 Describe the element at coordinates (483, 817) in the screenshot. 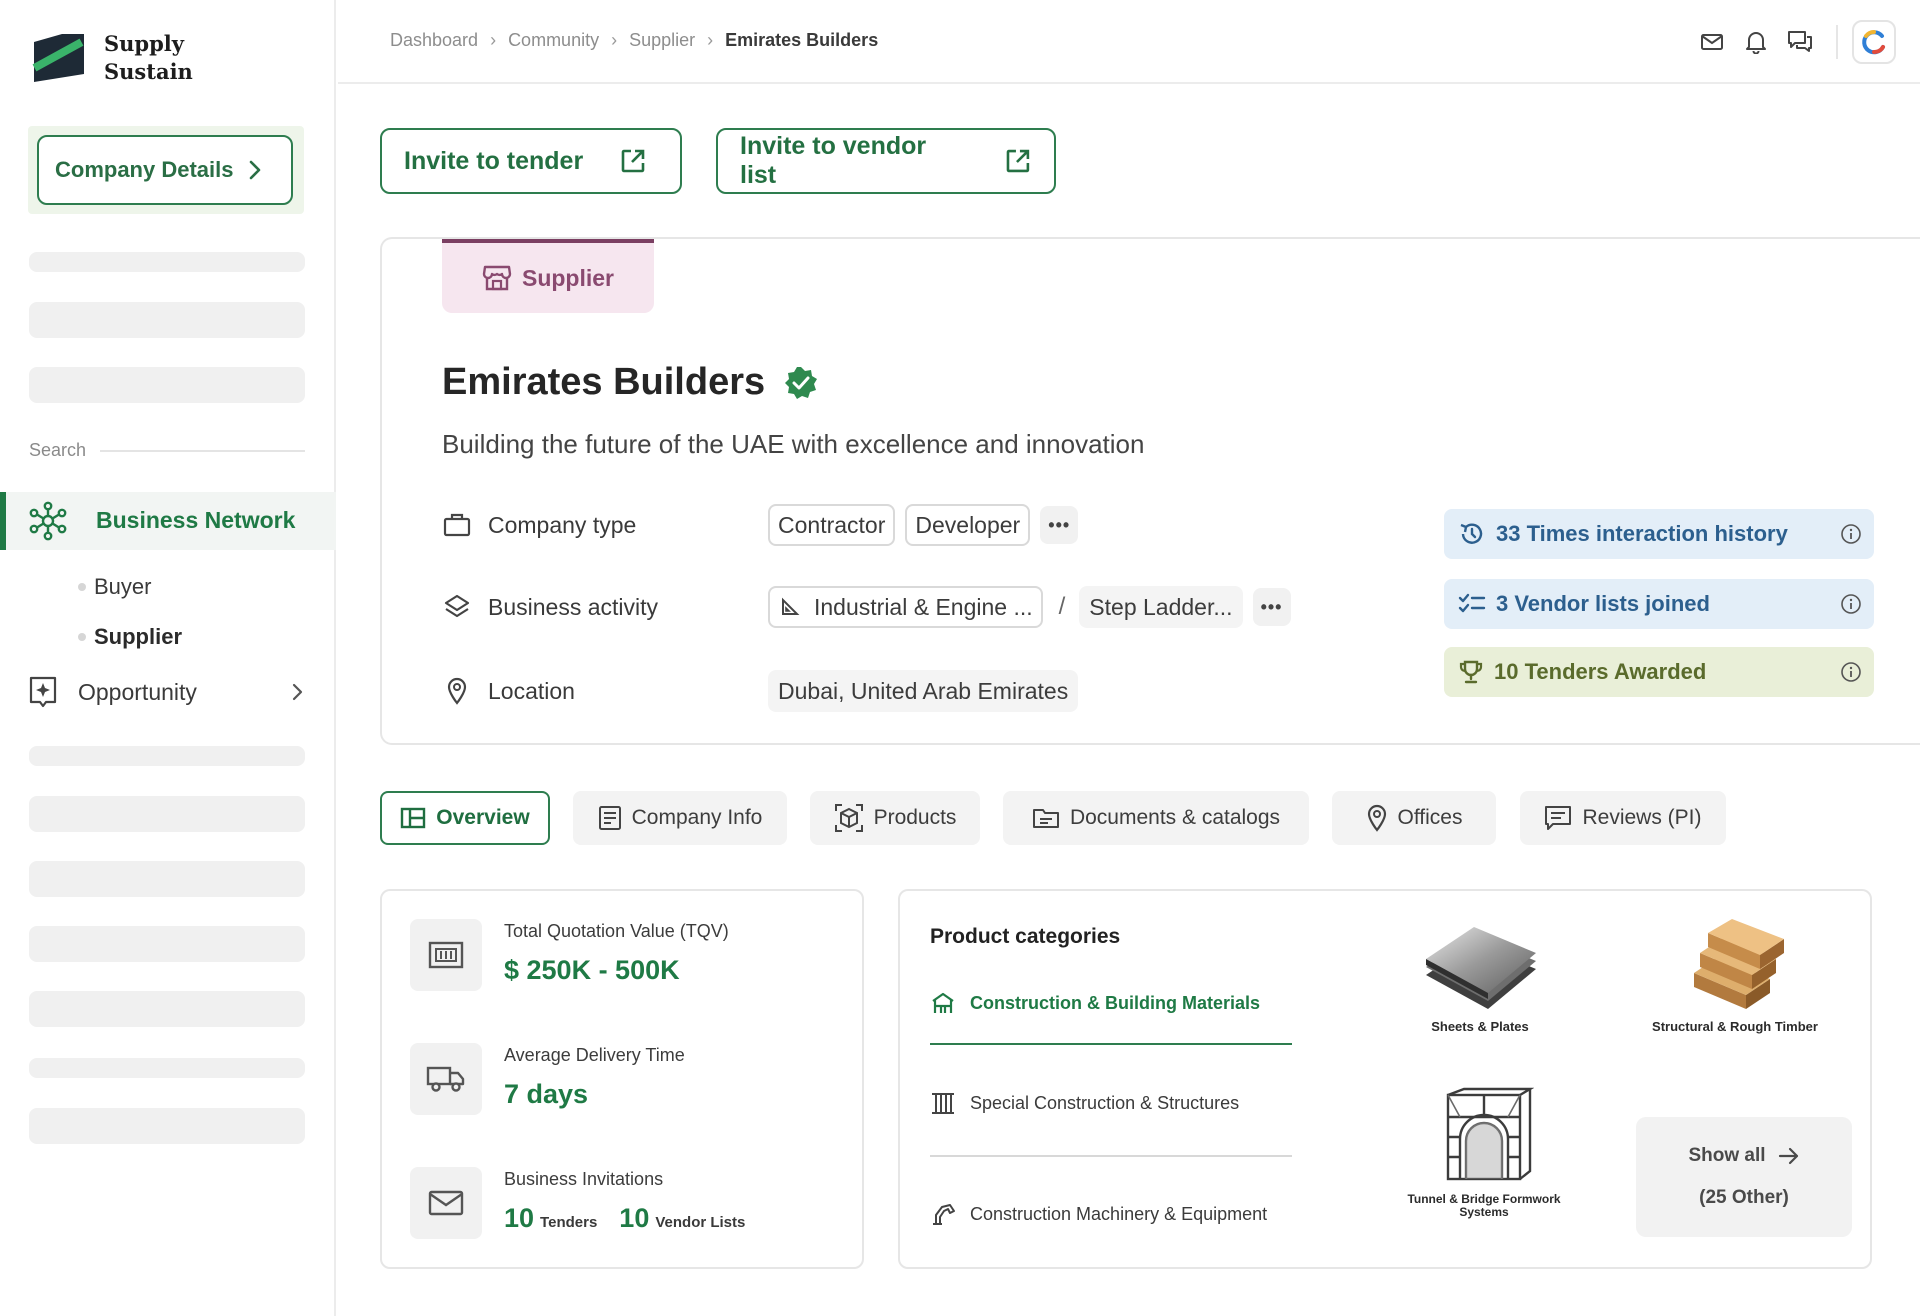

I see `tab-label: Overview` at that location.